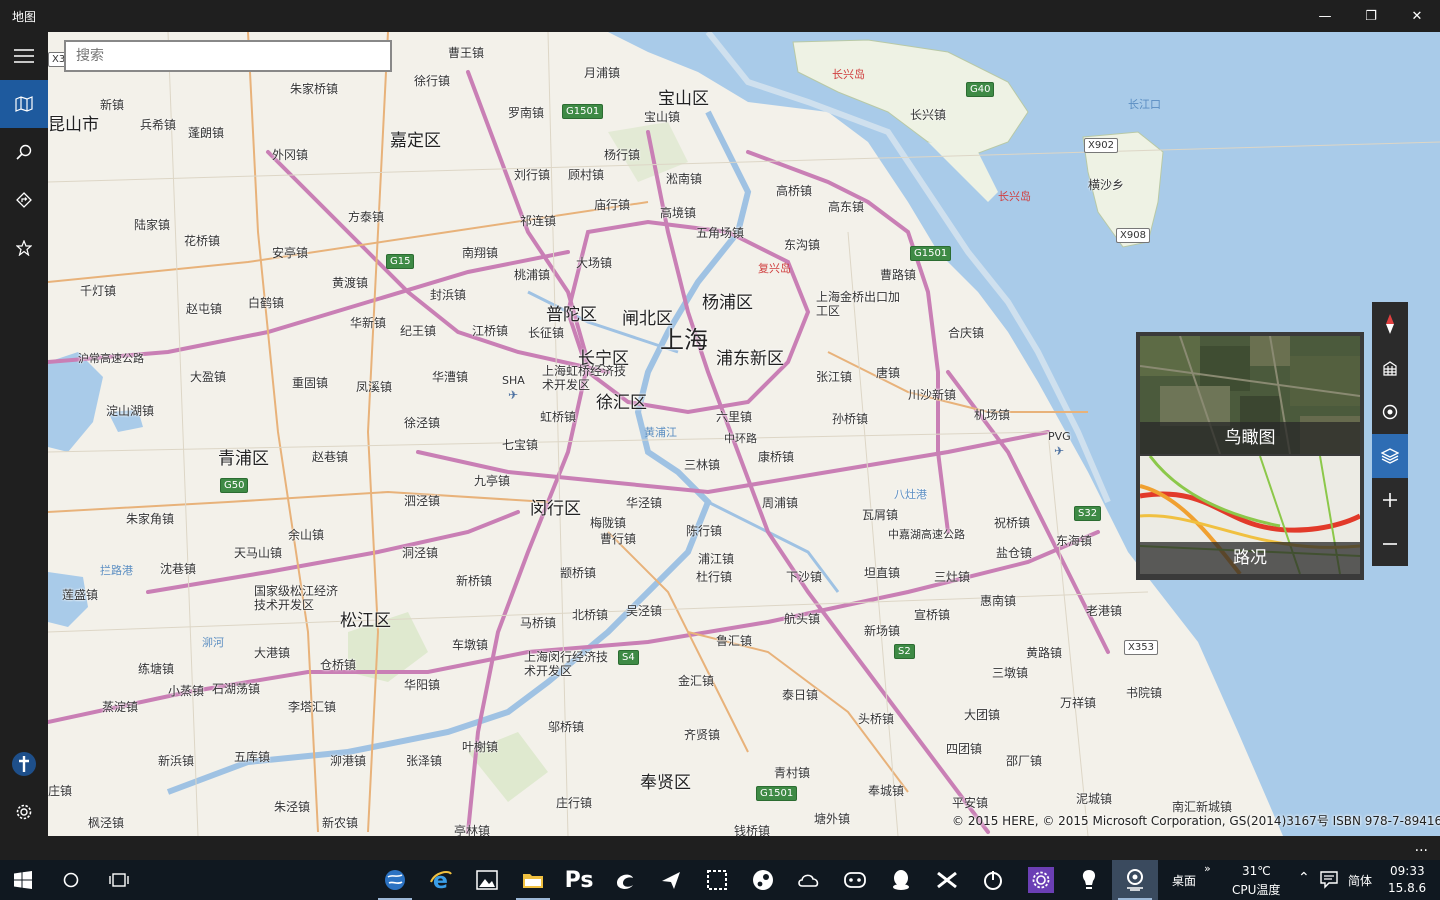 This screenshot has height=900, width=1440. I want to click on taskbar-app-steam, so click(763, 880).